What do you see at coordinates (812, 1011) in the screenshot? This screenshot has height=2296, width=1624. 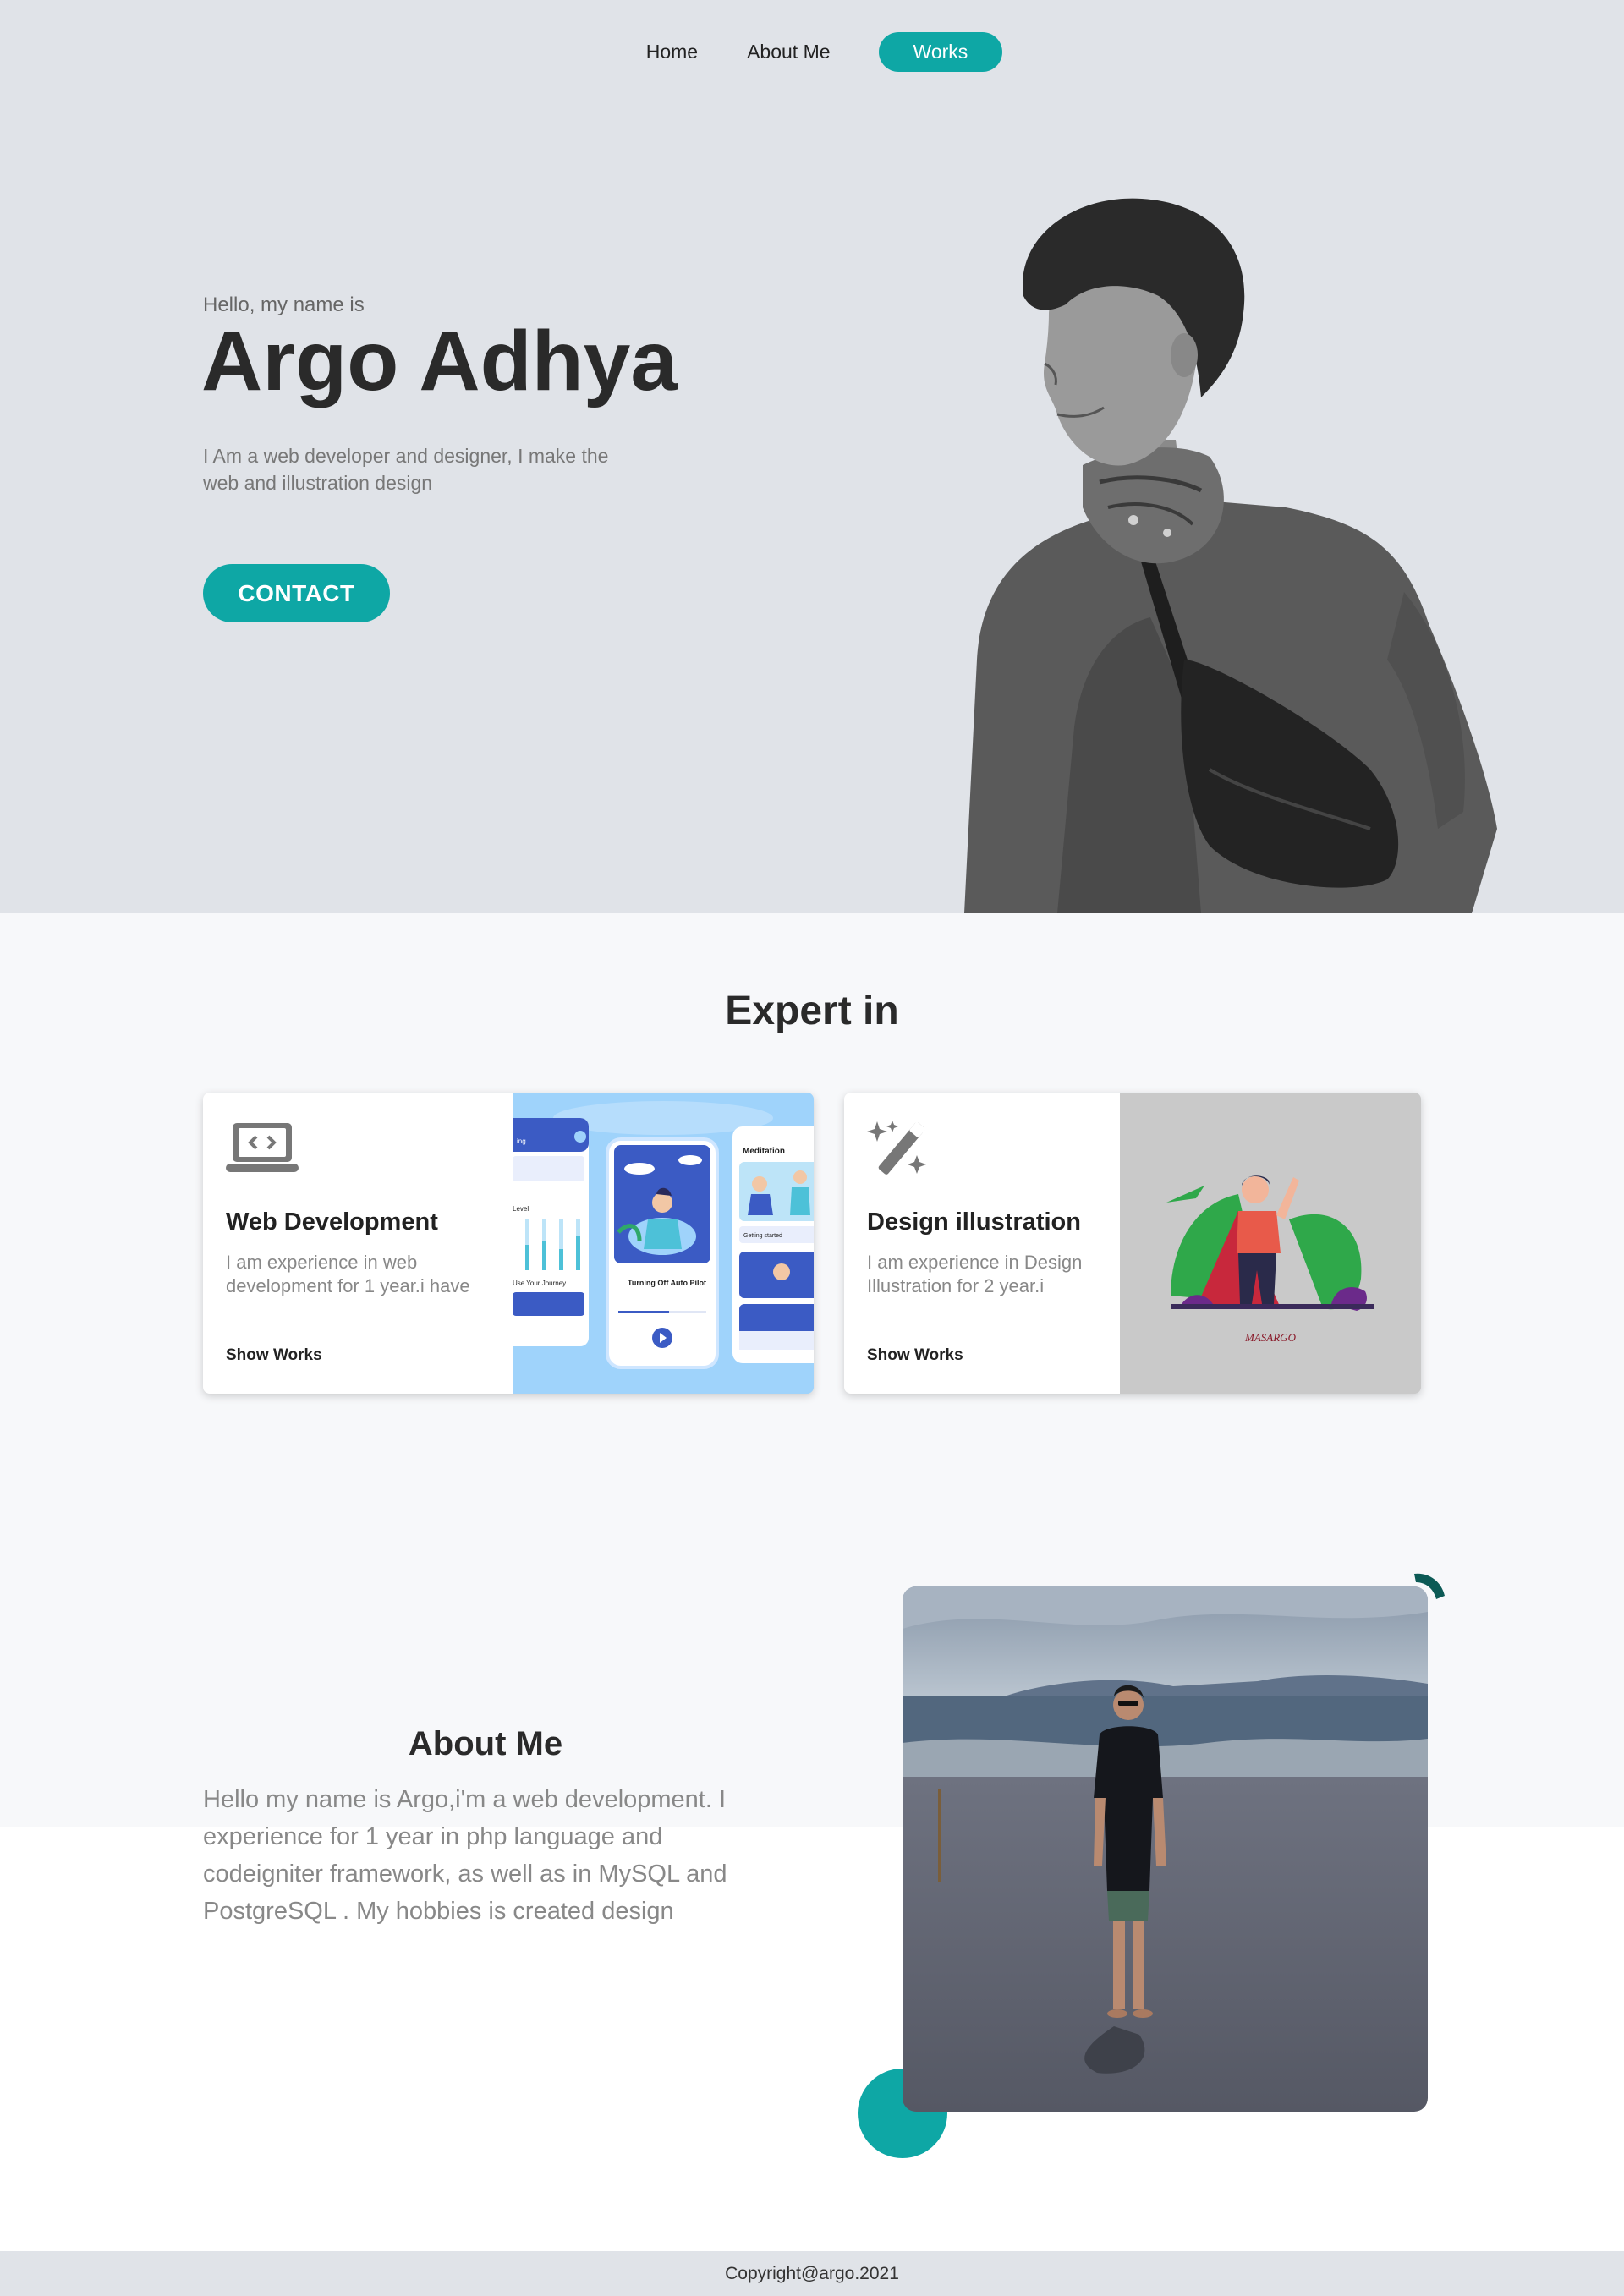 I see `expert-title: Expert in` at bounding box center [812, 1011].